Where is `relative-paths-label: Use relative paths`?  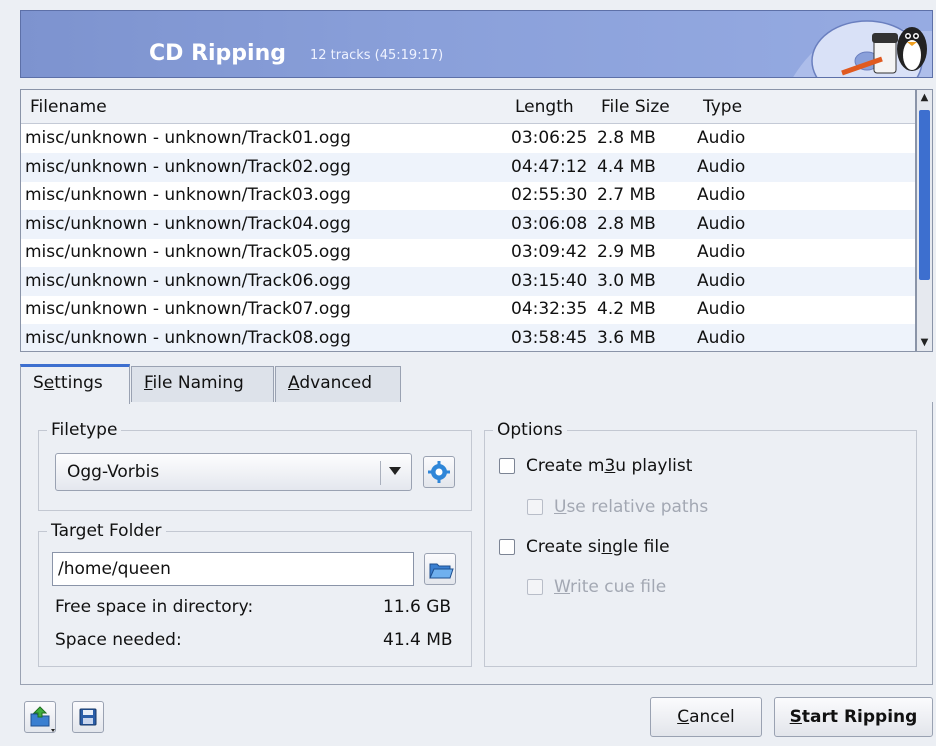
relative-paths-label: Use relative paths is located at coordinates (631, 507).